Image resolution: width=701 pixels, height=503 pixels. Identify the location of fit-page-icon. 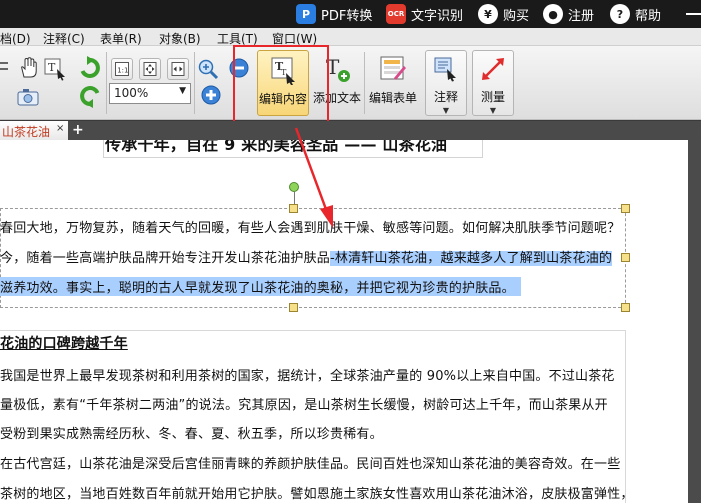
(150, 69).